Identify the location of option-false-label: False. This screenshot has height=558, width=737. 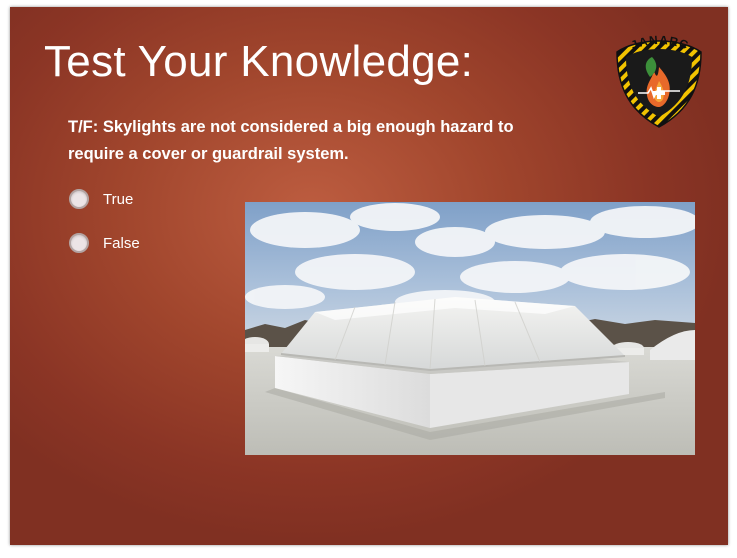
(121, 243).